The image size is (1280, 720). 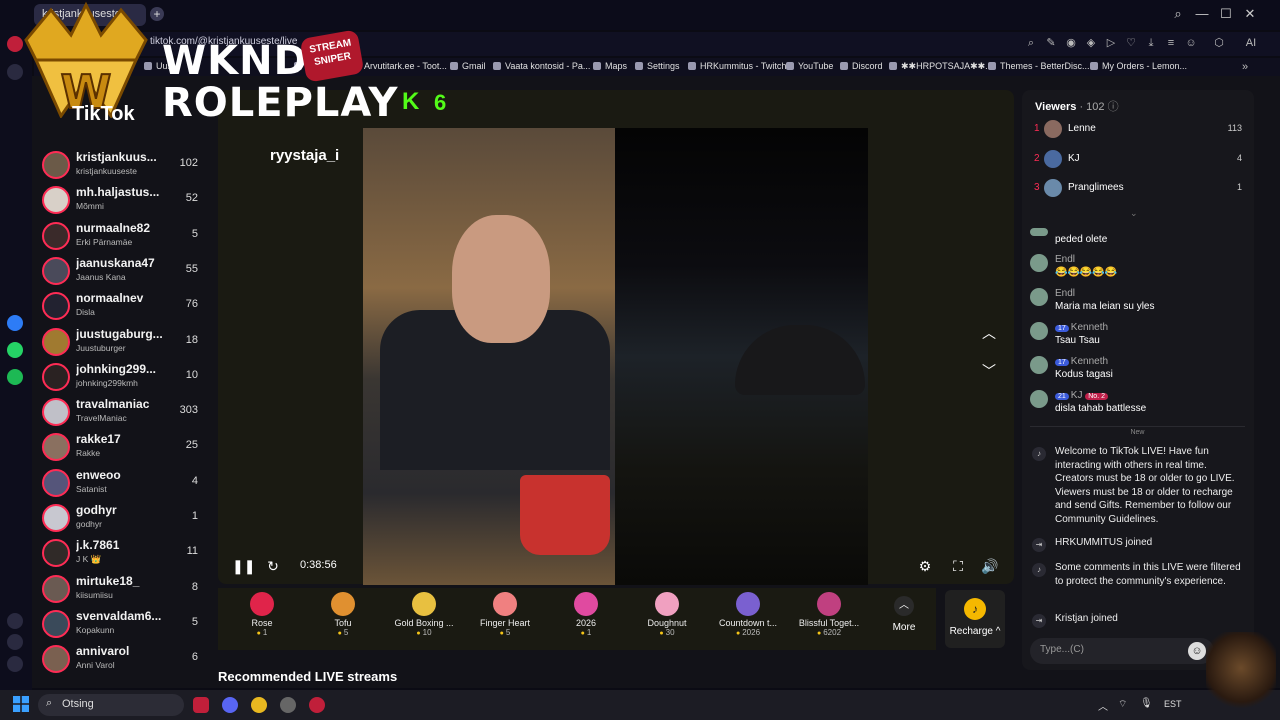 I want to click on chrome-icon, so click(x=259, y=705).